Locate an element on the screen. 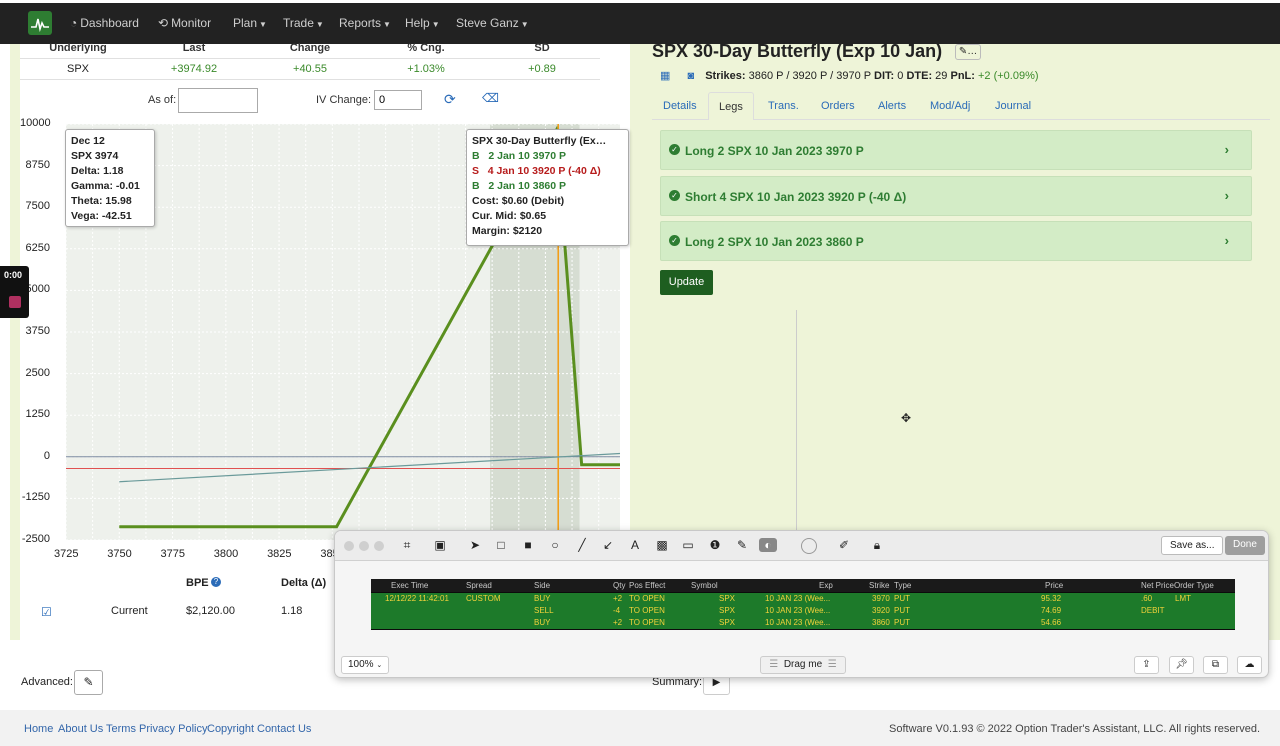 This screenshot has height=746, width=1280. underlying-header: Underlying Last Change % Cng. SD is located at coordinates (310, 48).